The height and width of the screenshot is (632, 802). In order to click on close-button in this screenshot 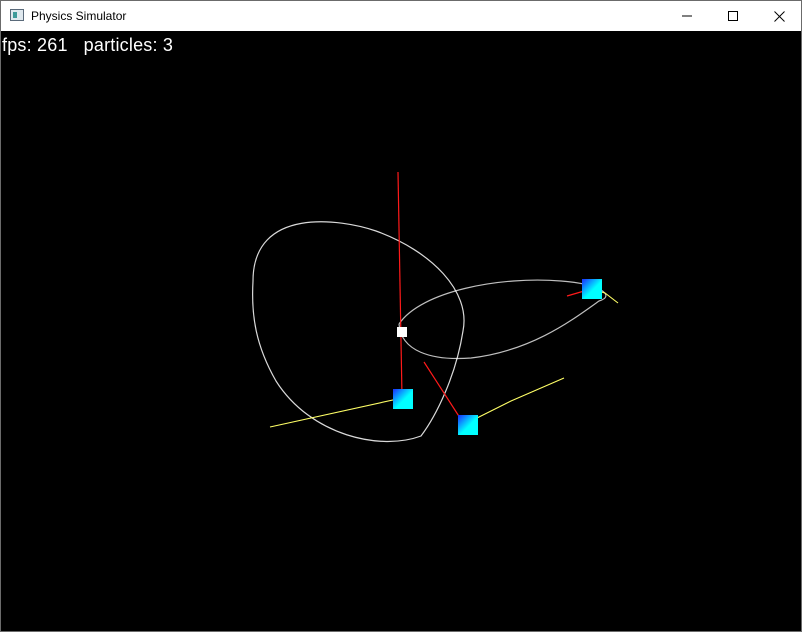, I will do `click(779, 16)`.